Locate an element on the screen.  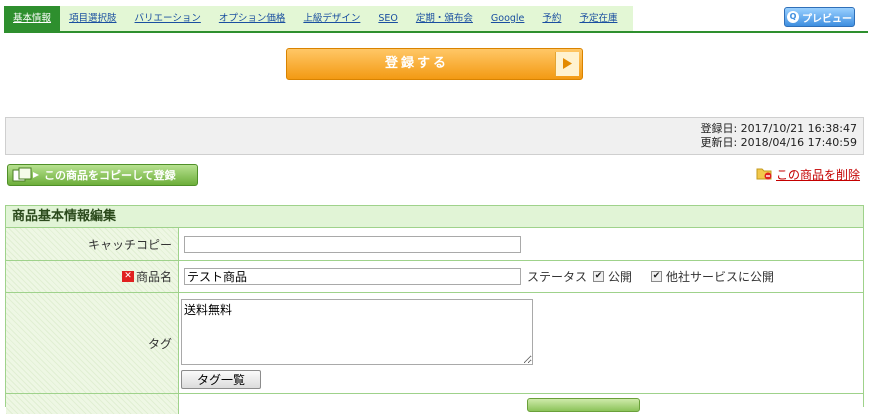
partial-button is located at coordinates (583, 405).